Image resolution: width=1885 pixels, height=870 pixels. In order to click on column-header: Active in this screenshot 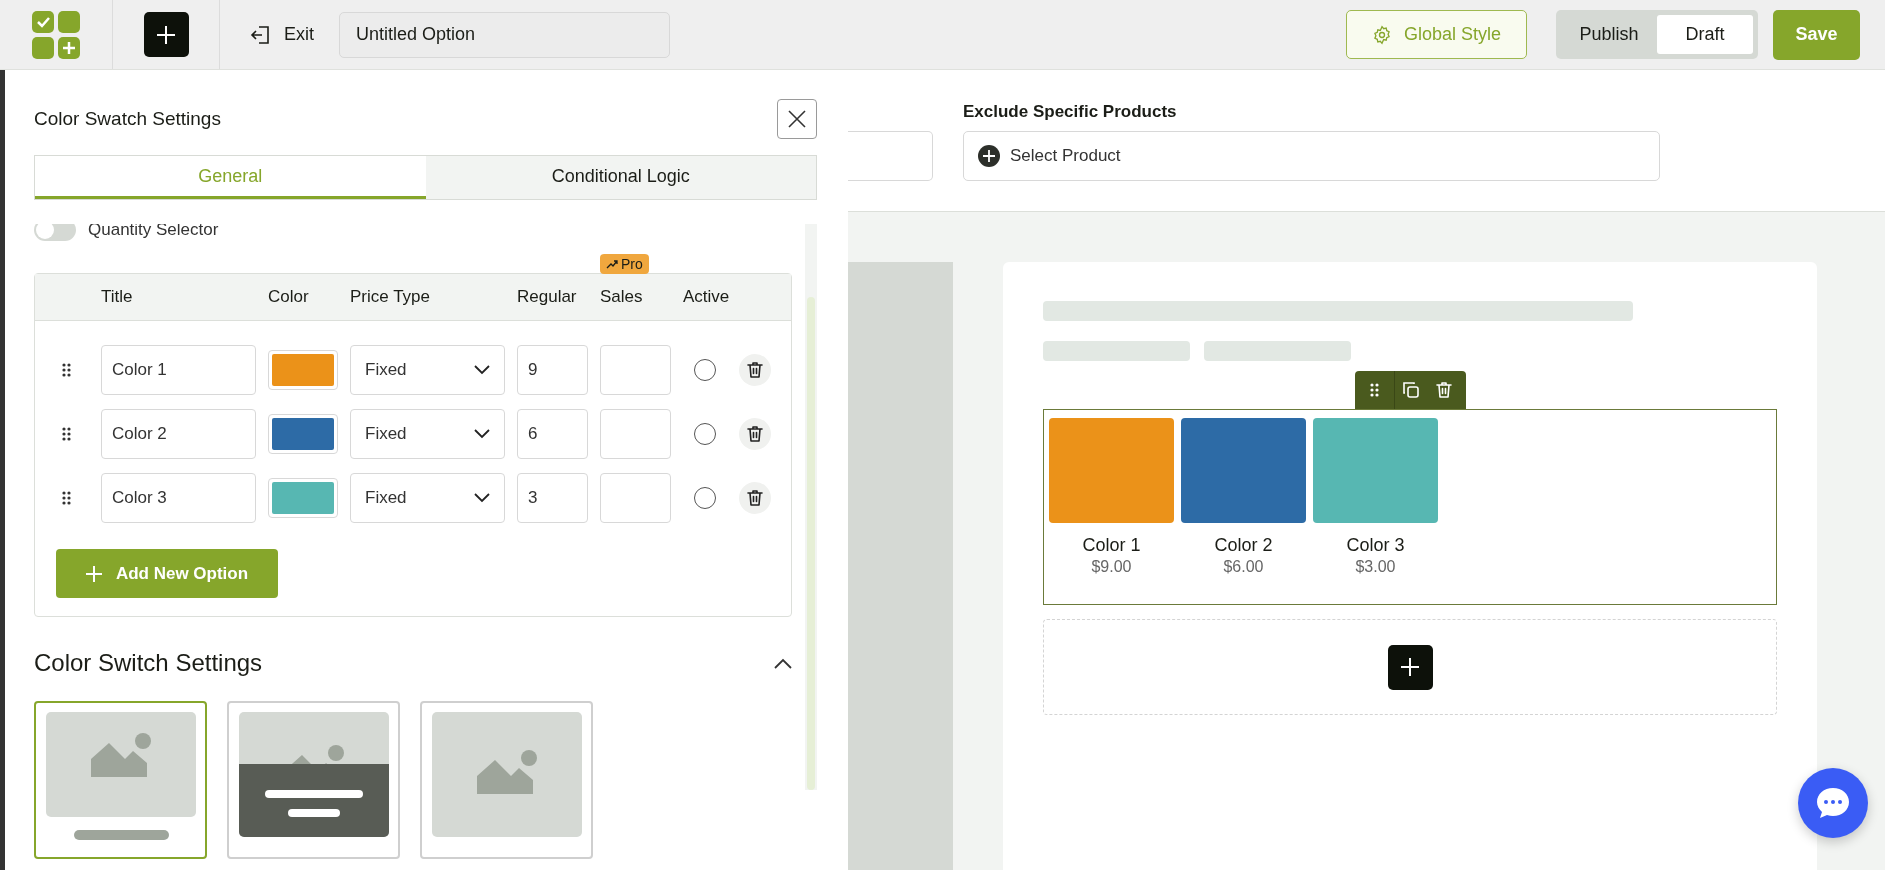, I will do `click(706, 296)`.